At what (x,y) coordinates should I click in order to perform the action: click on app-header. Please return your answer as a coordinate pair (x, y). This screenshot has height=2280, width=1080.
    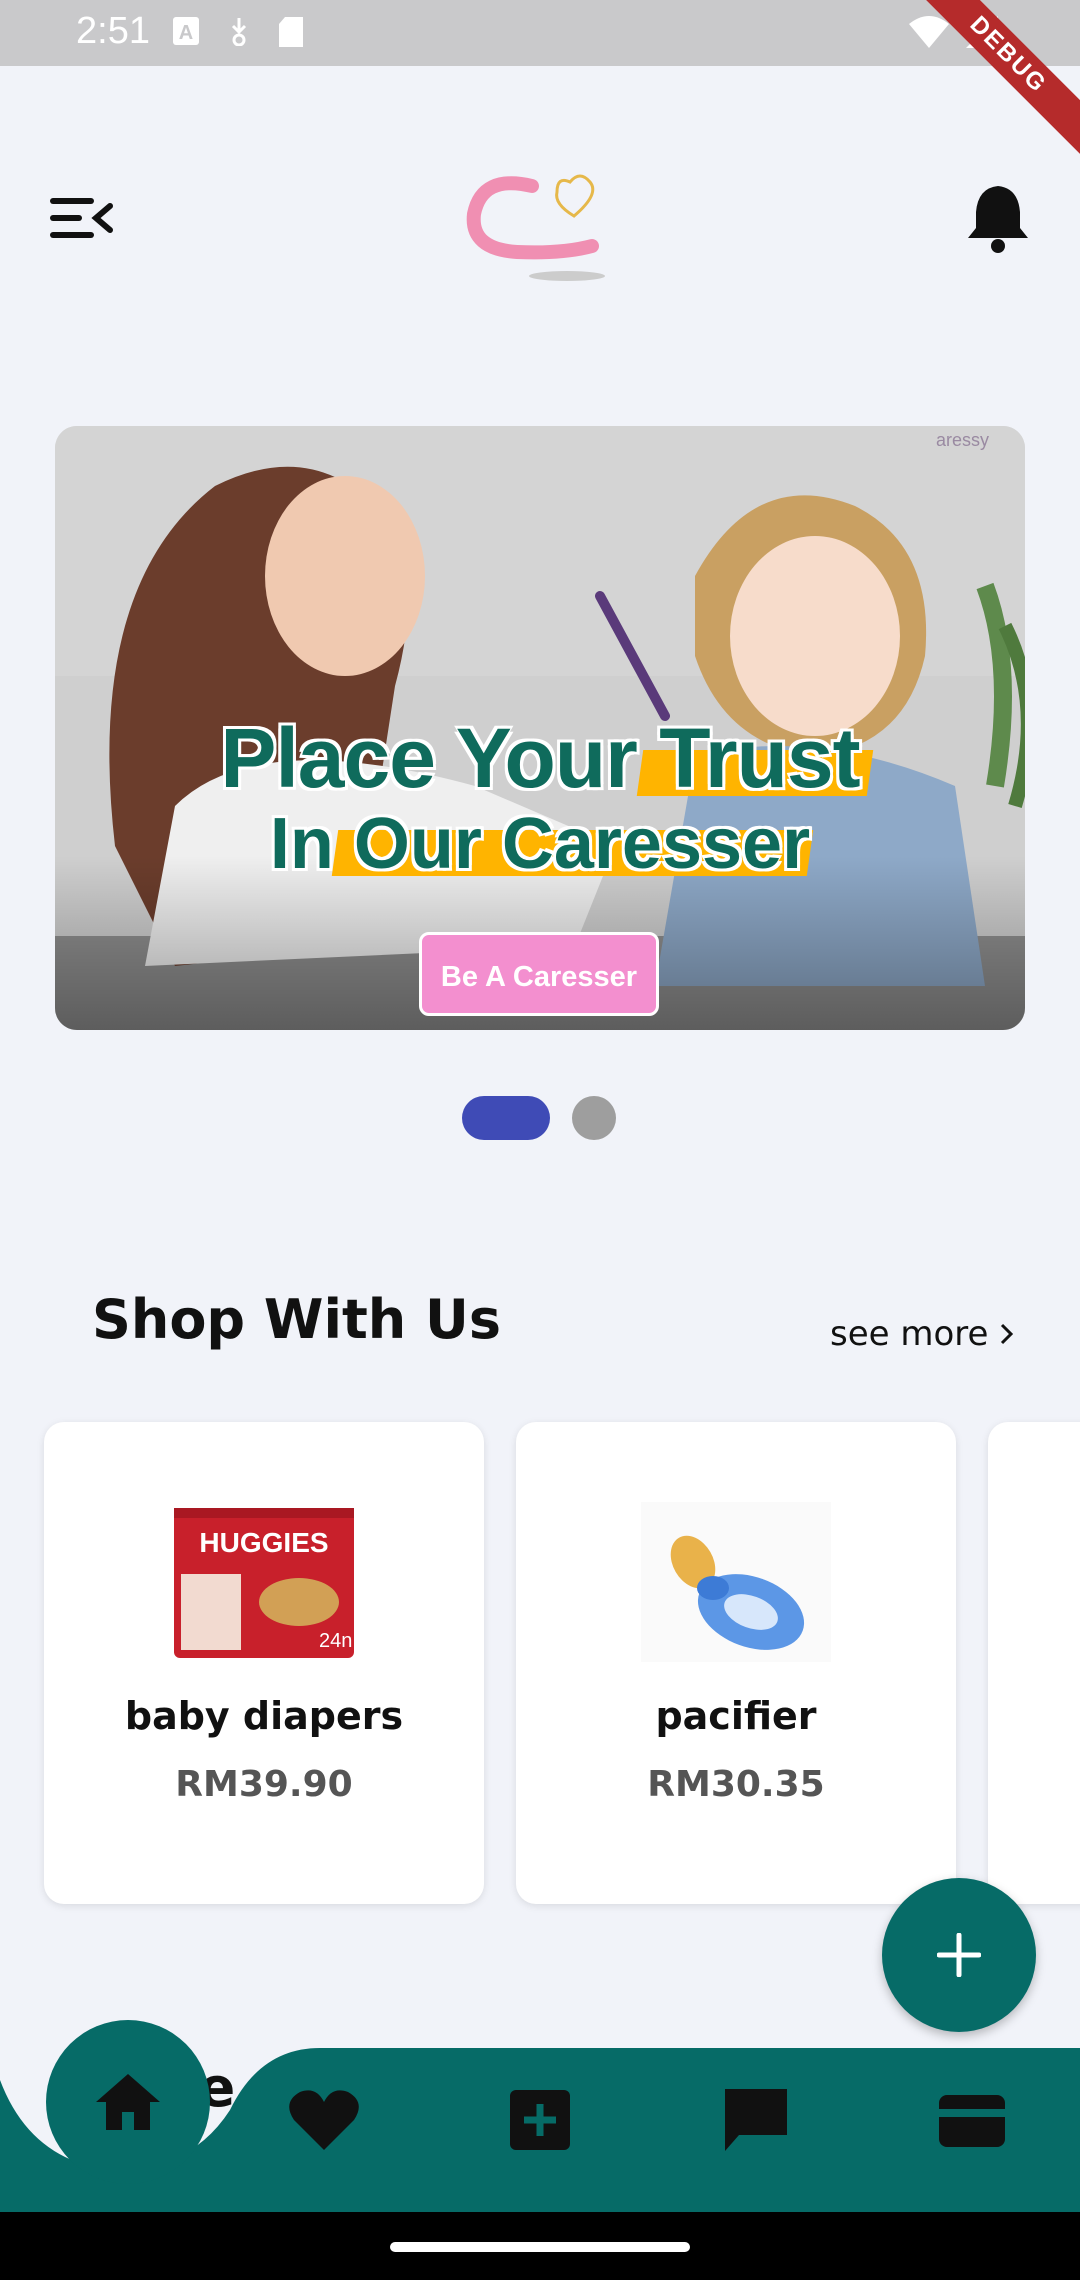
    Looking at the image, I should click on (540, 220).